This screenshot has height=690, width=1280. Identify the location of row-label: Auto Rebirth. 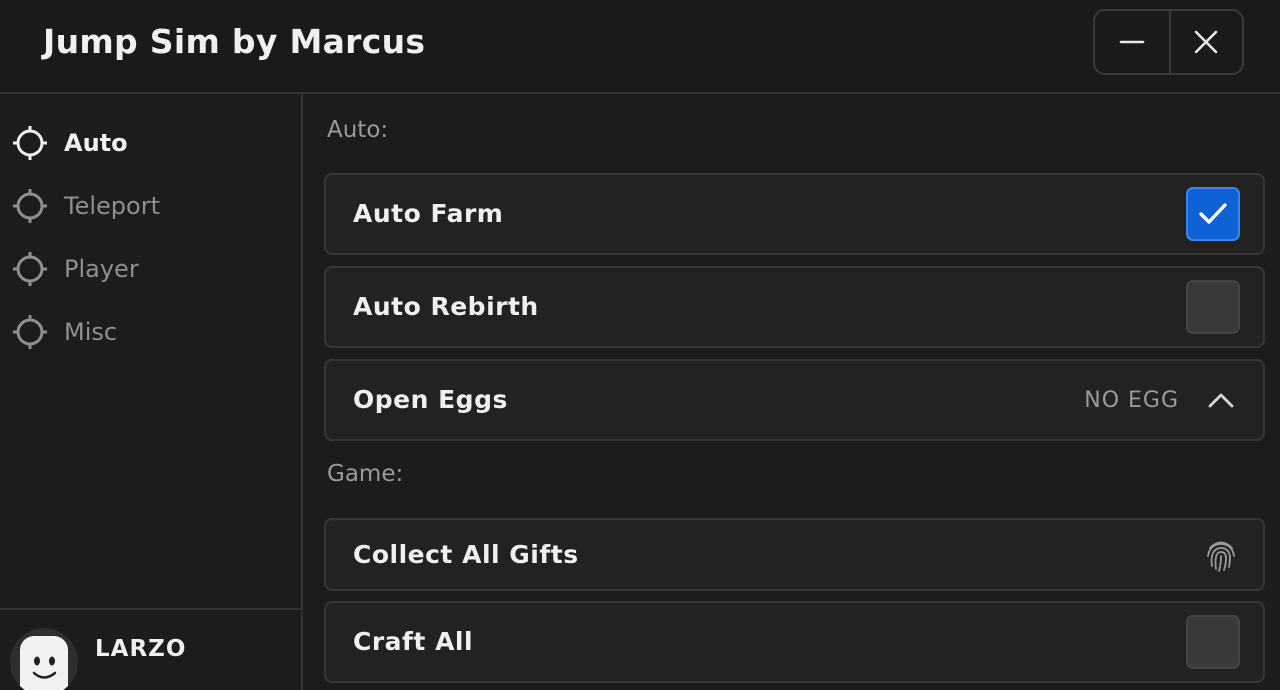
(446, 306).